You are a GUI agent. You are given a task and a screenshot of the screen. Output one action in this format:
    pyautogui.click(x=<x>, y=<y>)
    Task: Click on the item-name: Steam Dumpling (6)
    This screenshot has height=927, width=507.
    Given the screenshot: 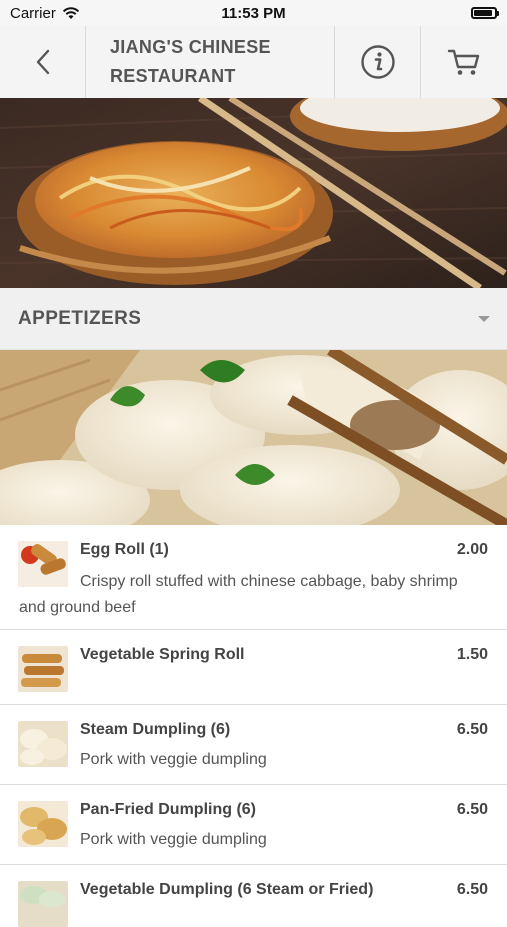 What is the action you would take?
    pyautogui.click(x=155, y=729)
    